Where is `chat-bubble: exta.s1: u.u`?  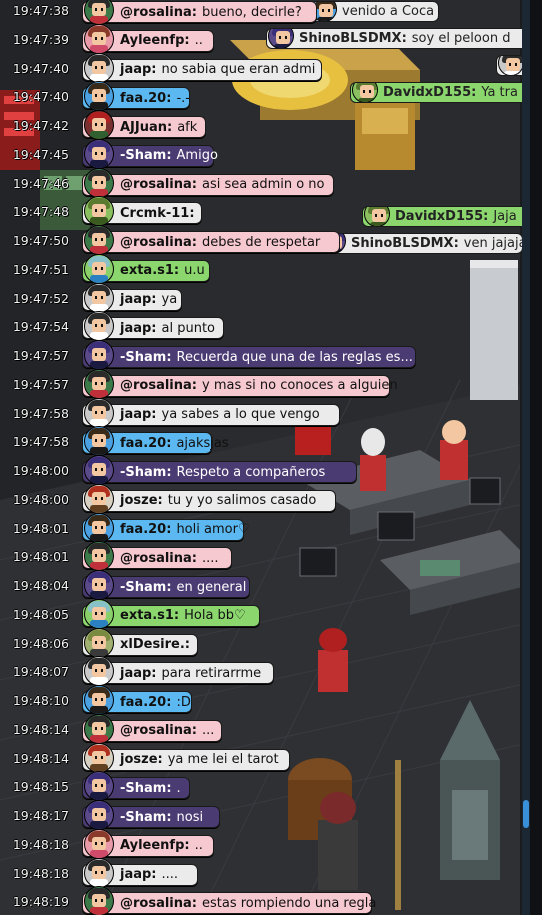
chat-bubble: exta.s1: u.u is located at coordinates (146, 268).